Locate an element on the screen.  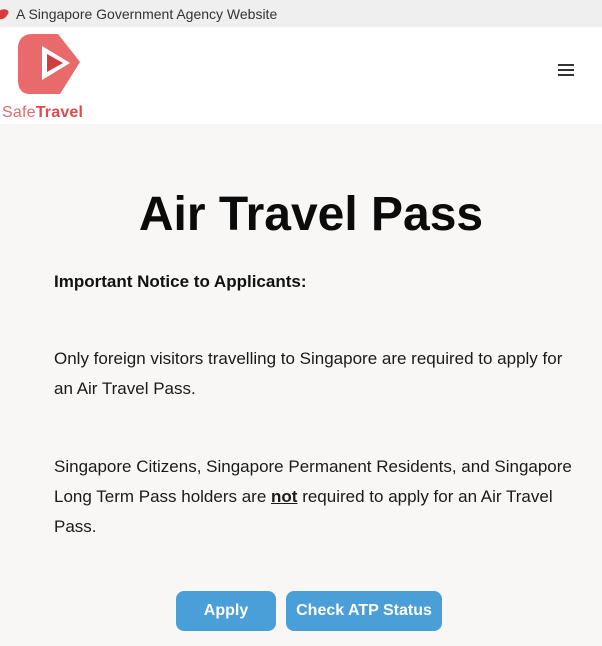
emphasis-not: not is located at coordinates (284, 496).